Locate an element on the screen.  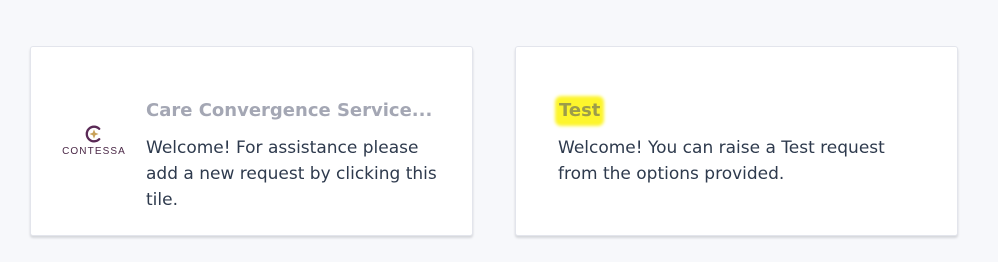
contessa-logo-text: CONTESSA is located at coordinates (94, 151).